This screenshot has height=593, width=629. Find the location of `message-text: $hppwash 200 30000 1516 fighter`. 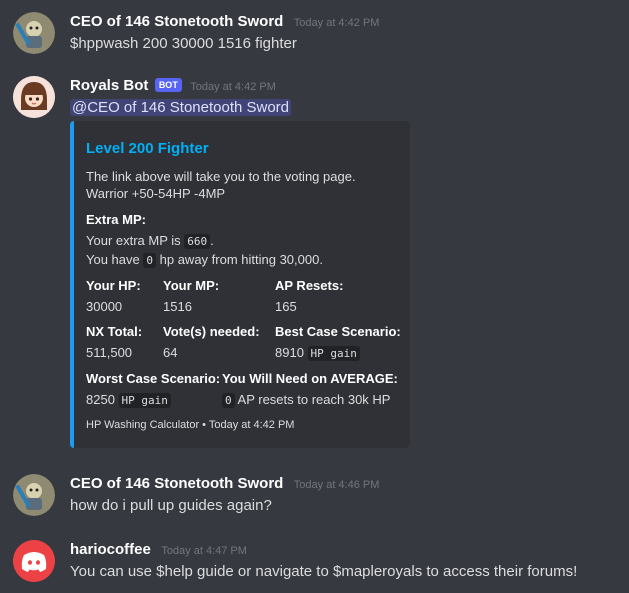

message-text: $hppwash 200 30000 1516 fighter is located at coordinates (183, 43).